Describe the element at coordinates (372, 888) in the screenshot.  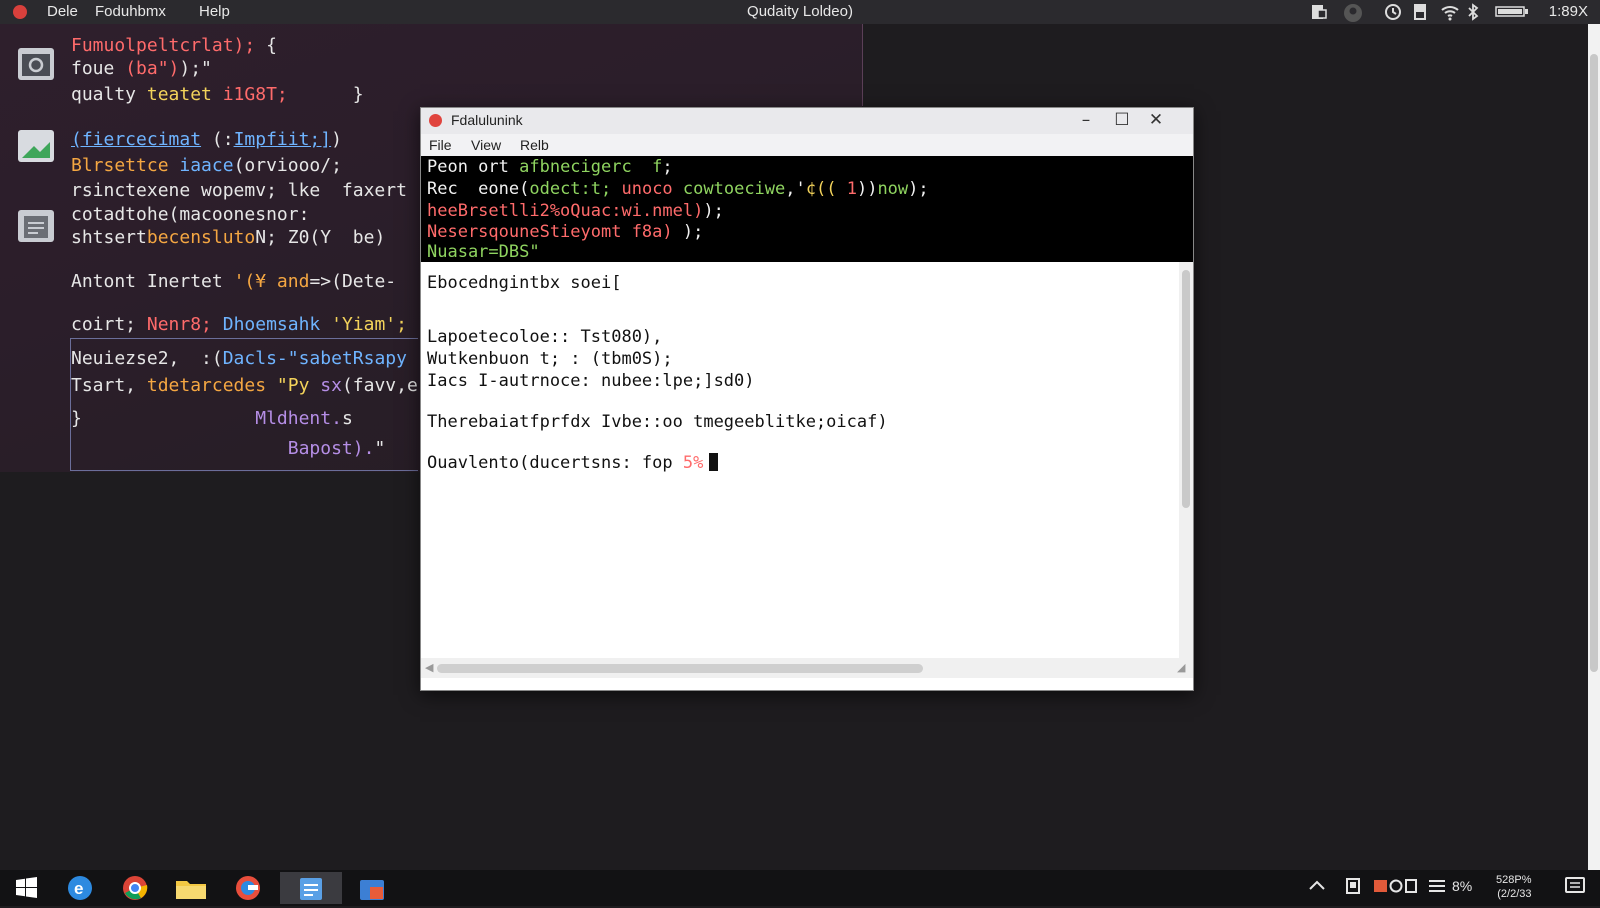
I see `store-icon` at that location.